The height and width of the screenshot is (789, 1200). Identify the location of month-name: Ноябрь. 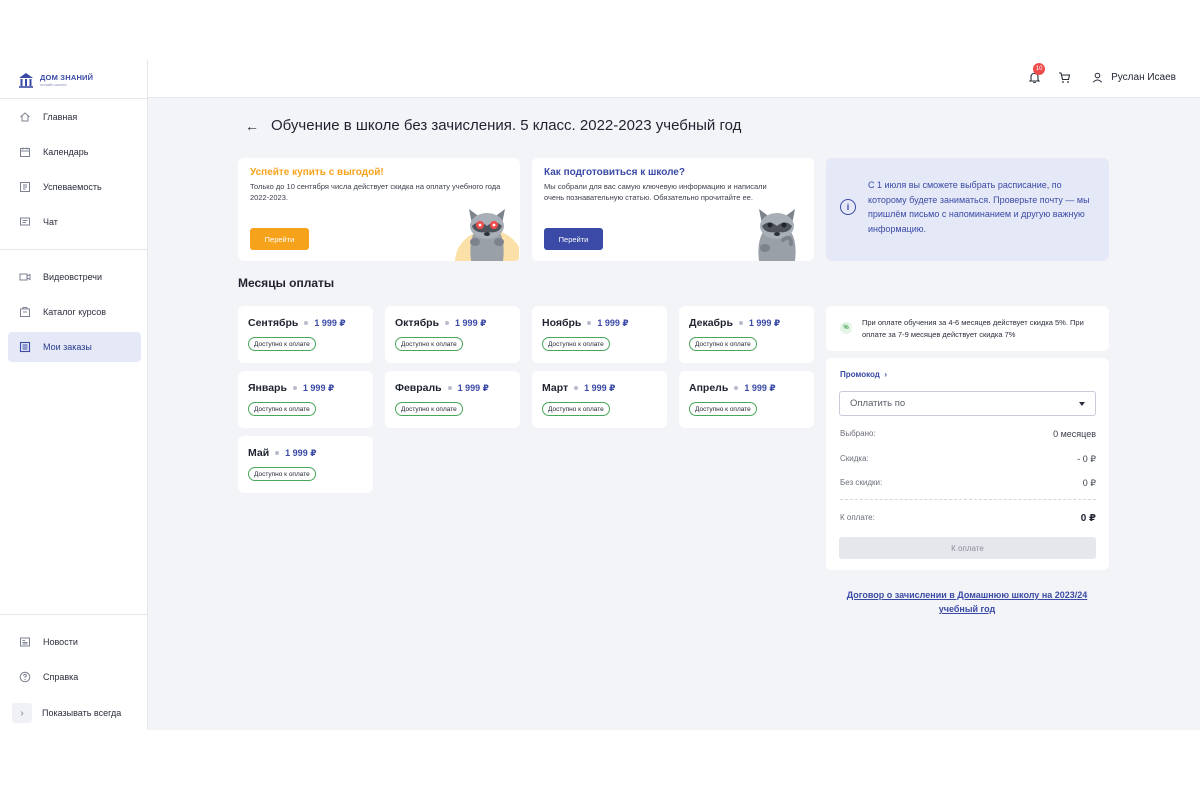
(562, 323).